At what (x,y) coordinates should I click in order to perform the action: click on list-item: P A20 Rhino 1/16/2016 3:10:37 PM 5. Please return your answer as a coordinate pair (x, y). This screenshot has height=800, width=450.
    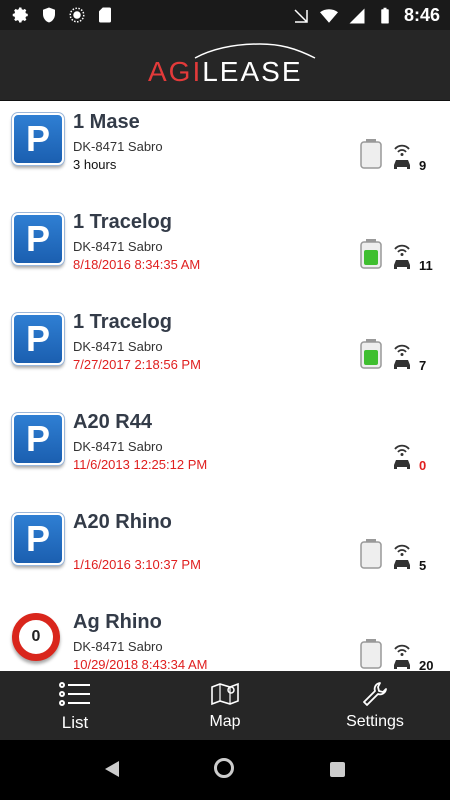
    Looking at the image, I should click on (225, 551).